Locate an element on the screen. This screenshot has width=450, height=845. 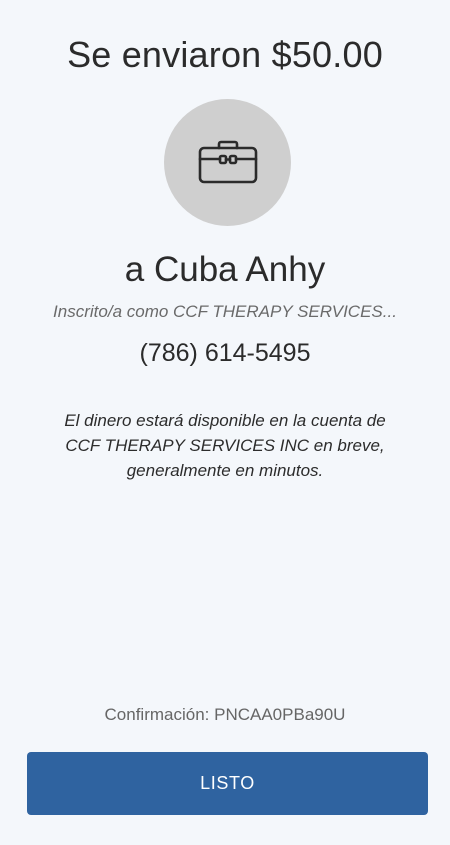
confirmation-code: Confirmación: PNCAA0PBa90U is located at coordinates (225, 714).